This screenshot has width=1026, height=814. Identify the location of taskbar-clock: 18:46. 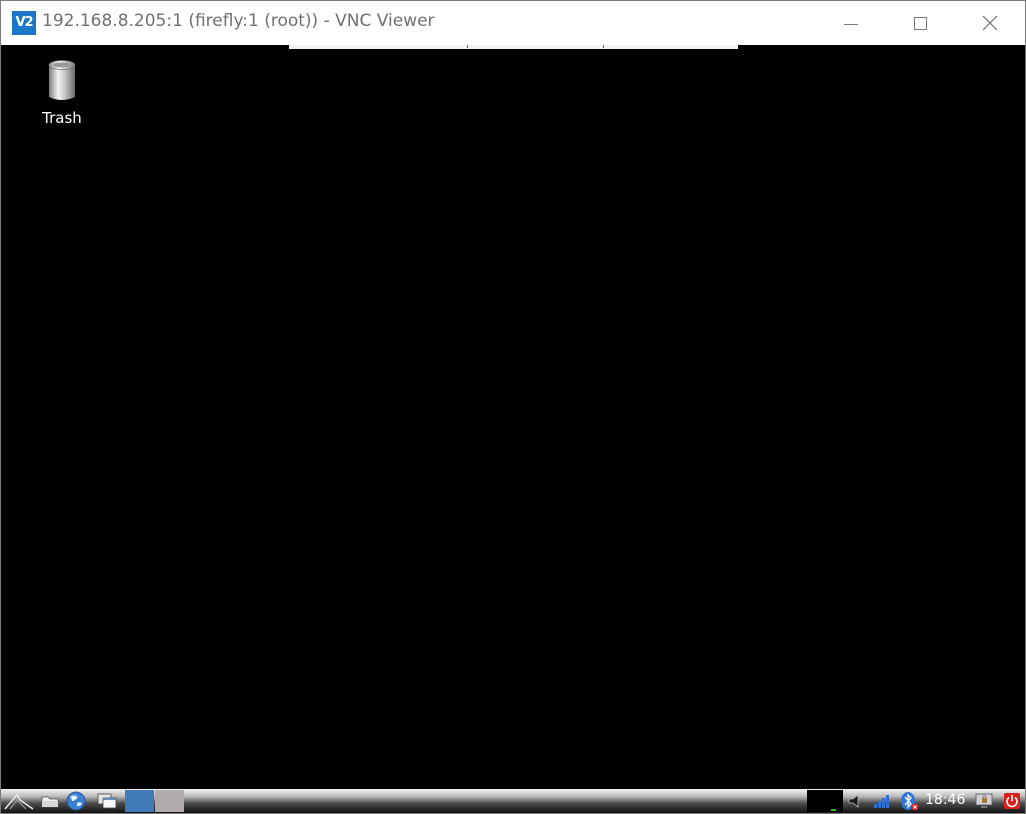
(945, 800).